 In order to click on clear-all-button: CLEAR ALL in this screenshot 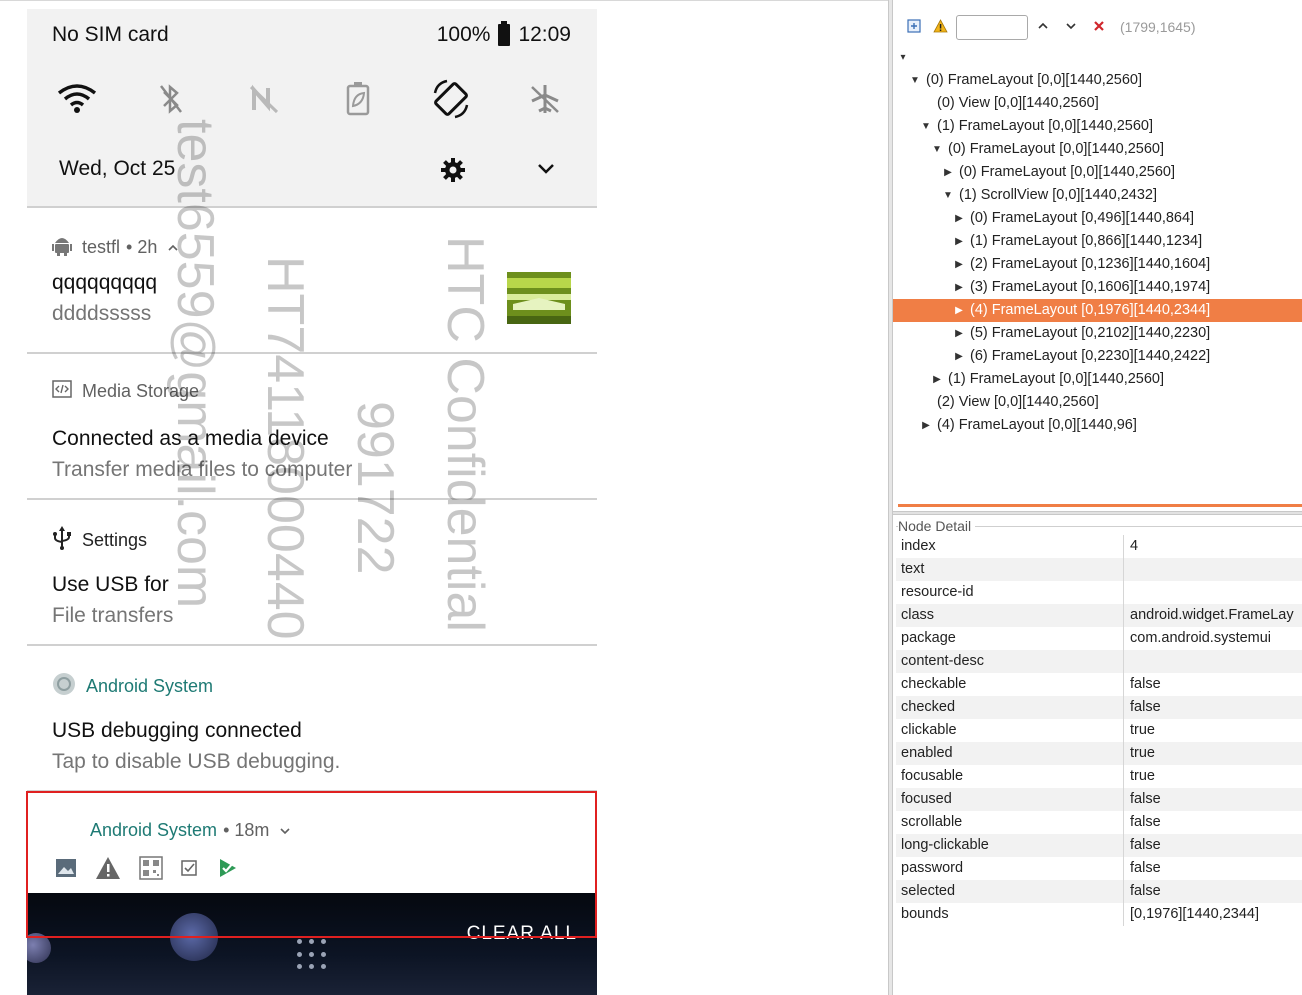, I will do `click(522, 934)`.